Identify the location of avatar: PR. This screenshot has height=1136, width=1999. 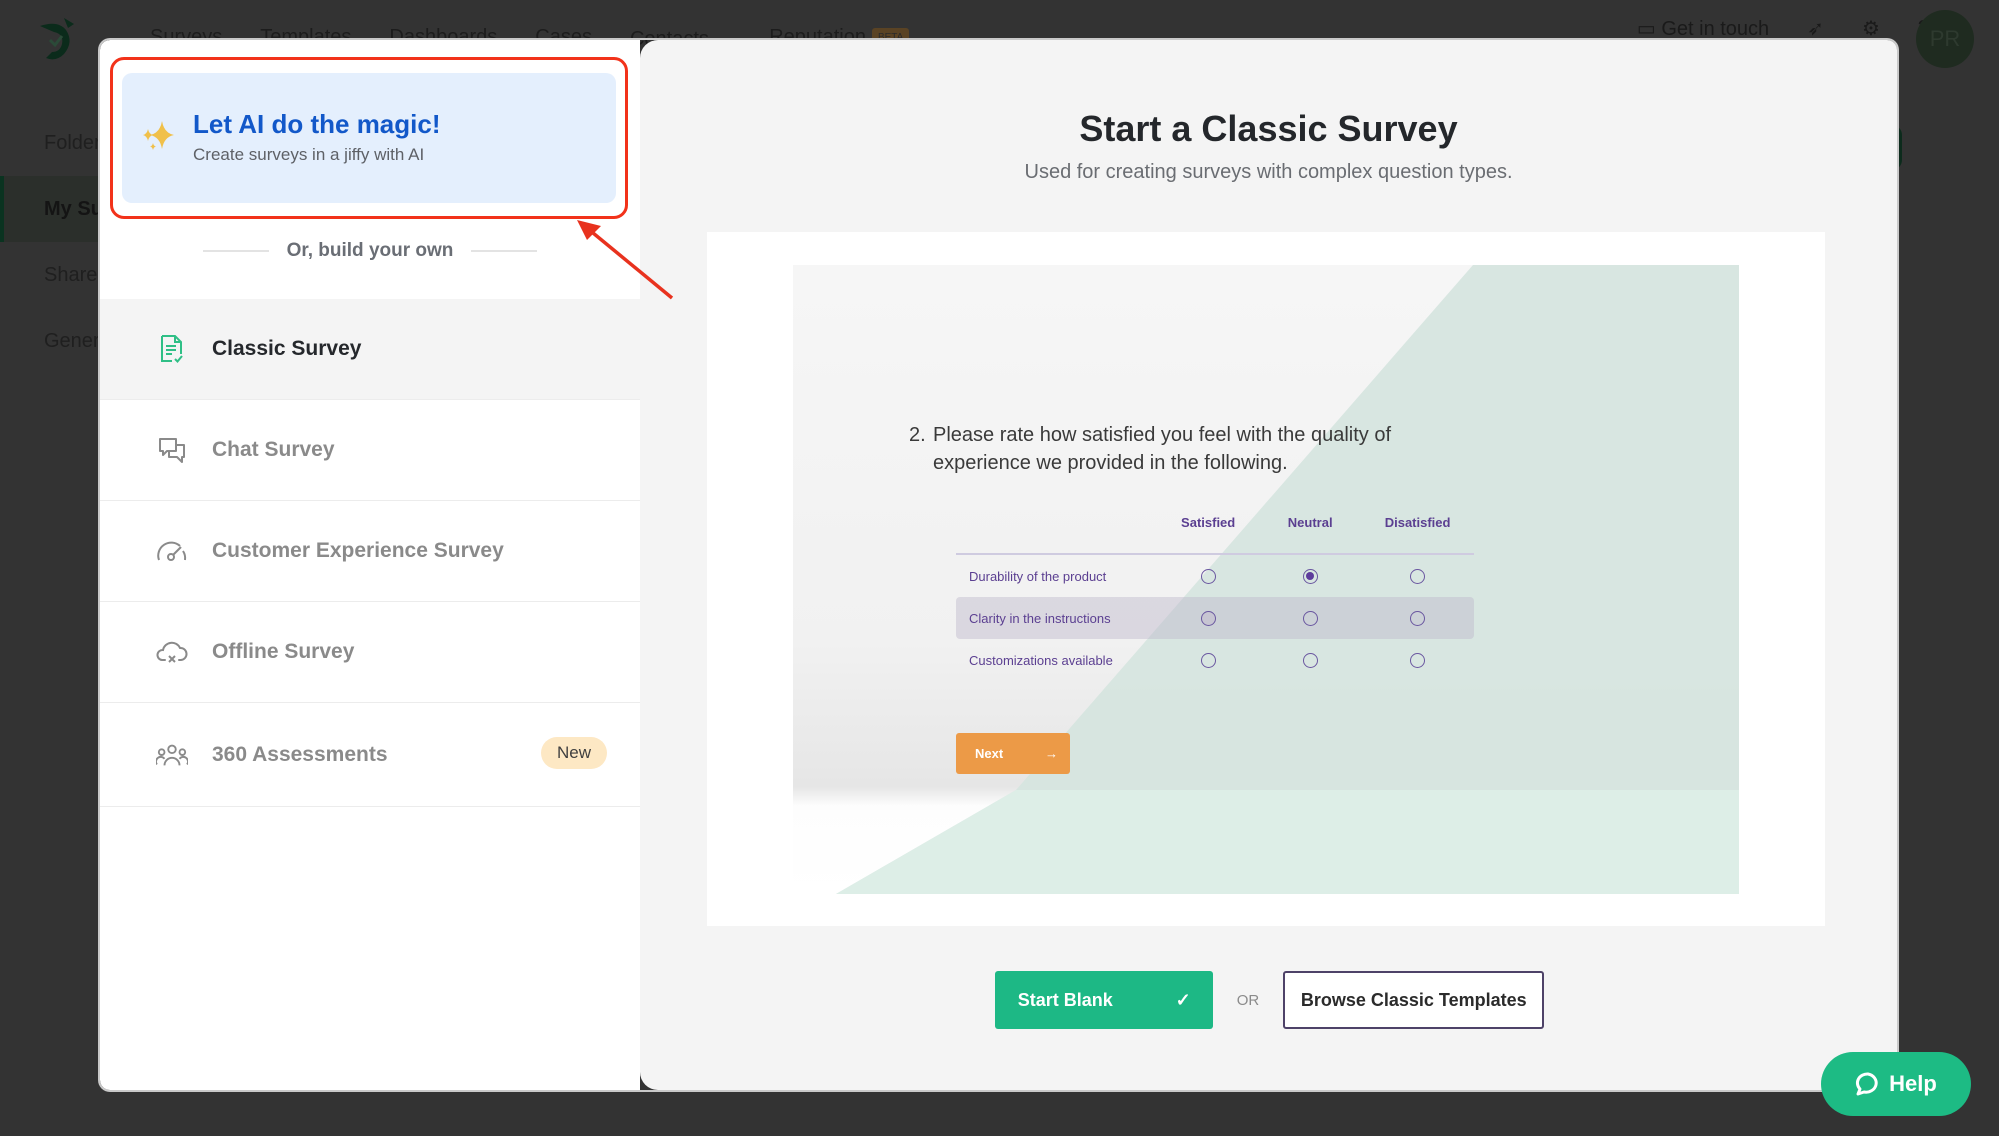
(1945, 39).